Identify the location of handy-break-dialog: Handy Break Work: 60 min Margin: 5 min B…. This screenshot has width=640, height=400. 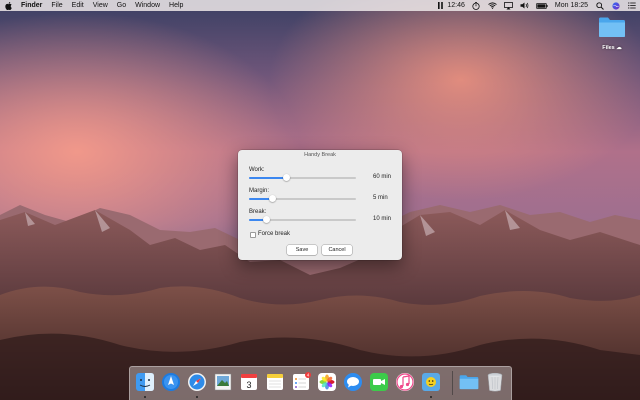
(320, 205).